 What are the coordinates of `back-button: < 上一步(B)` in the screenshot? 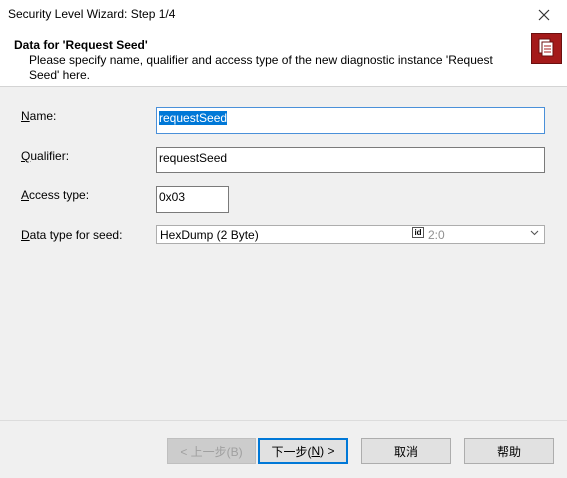 It's located at (211, 451).